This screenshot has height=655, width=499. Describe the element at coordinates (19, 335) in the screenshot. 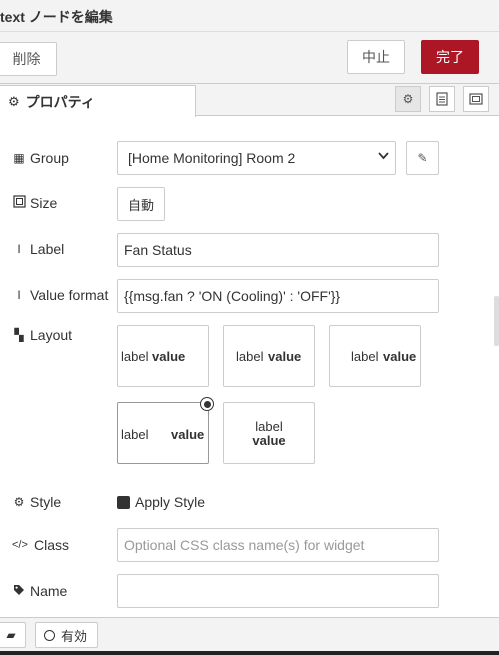

I see `grid-icon: ▚` at that location.